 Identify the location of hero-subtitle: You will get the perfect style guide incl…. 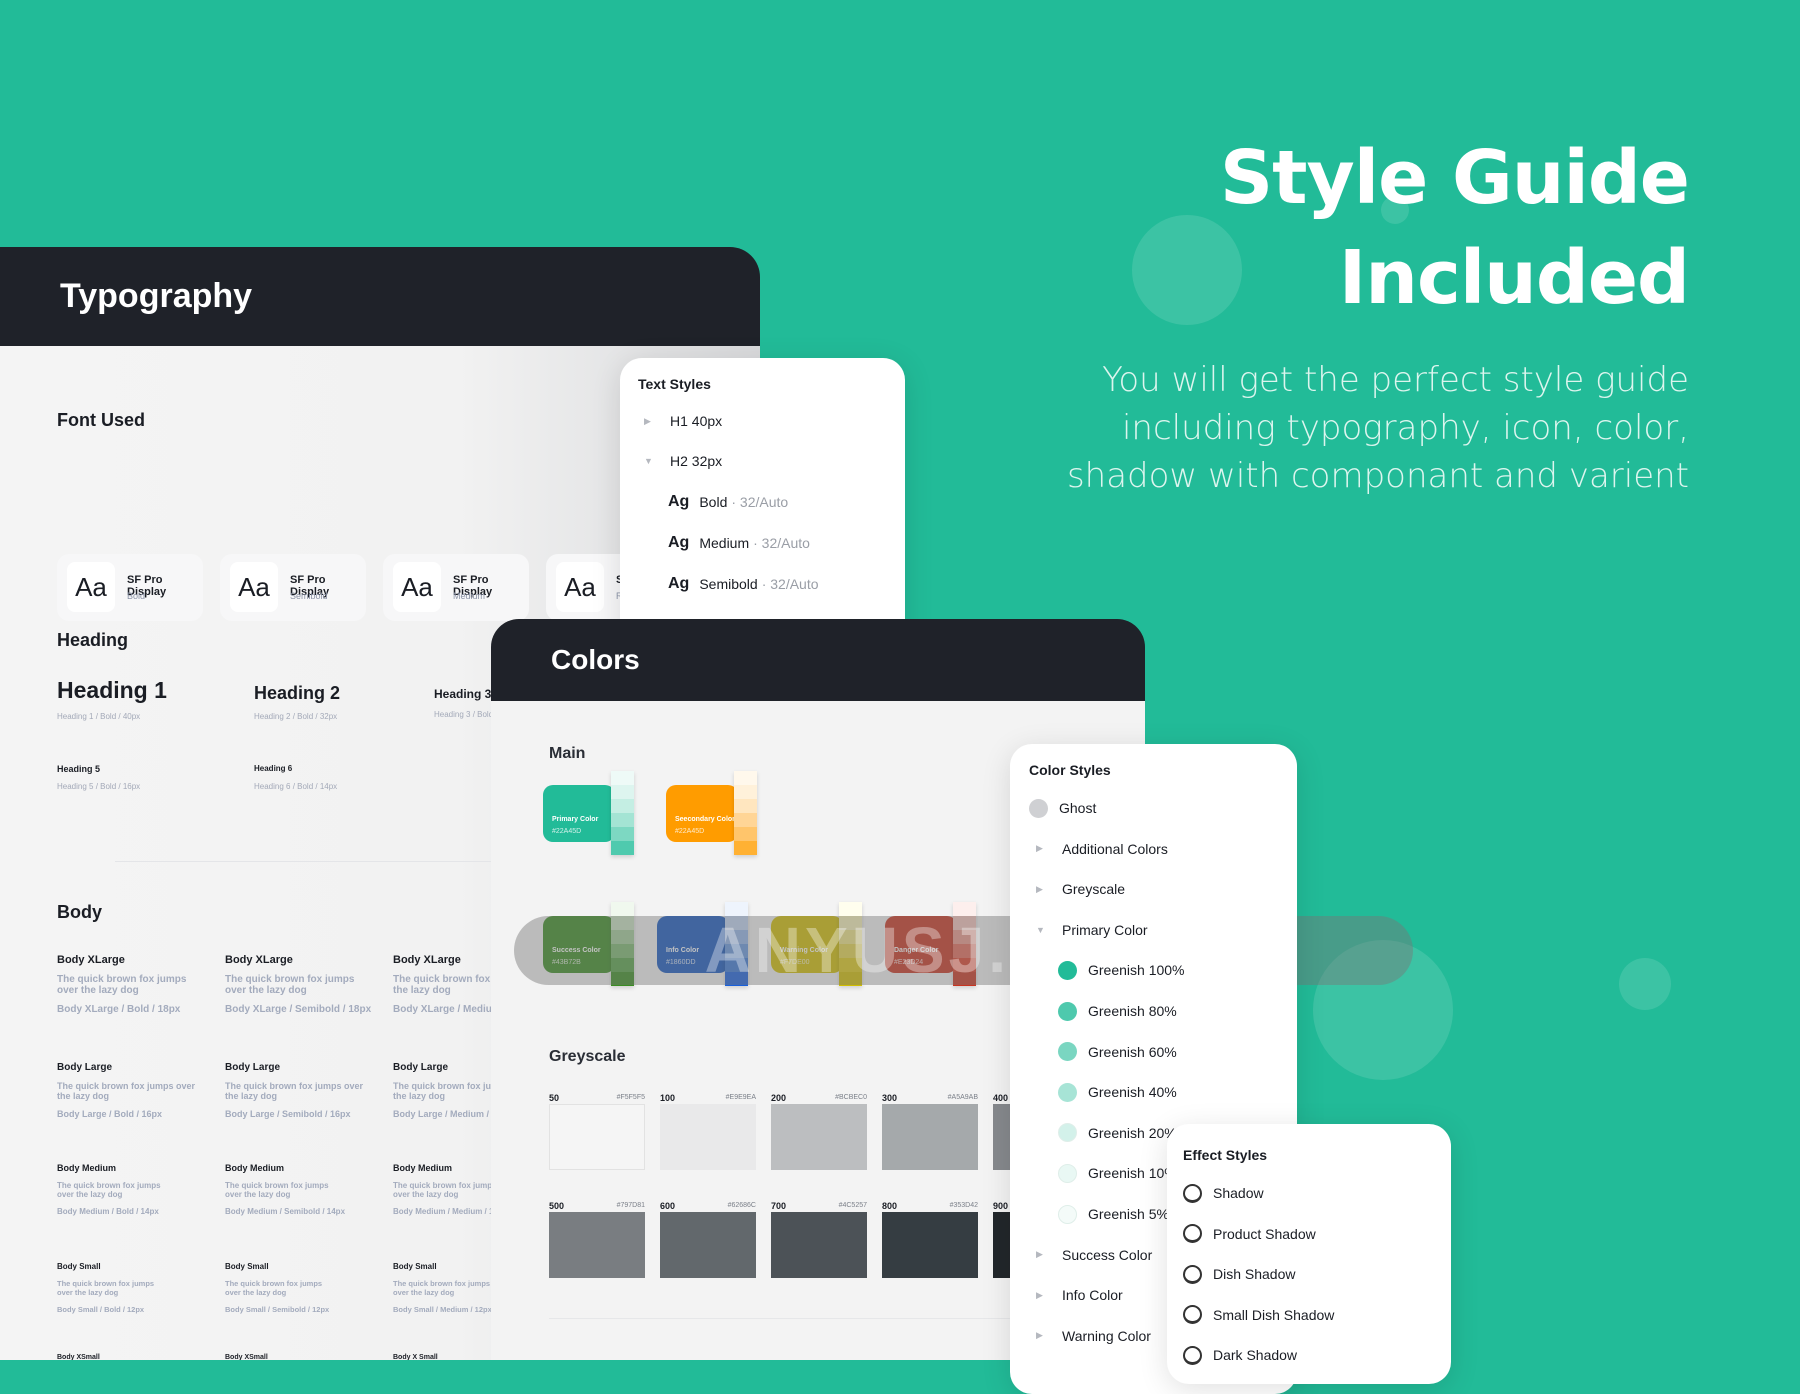
(1377, 428).